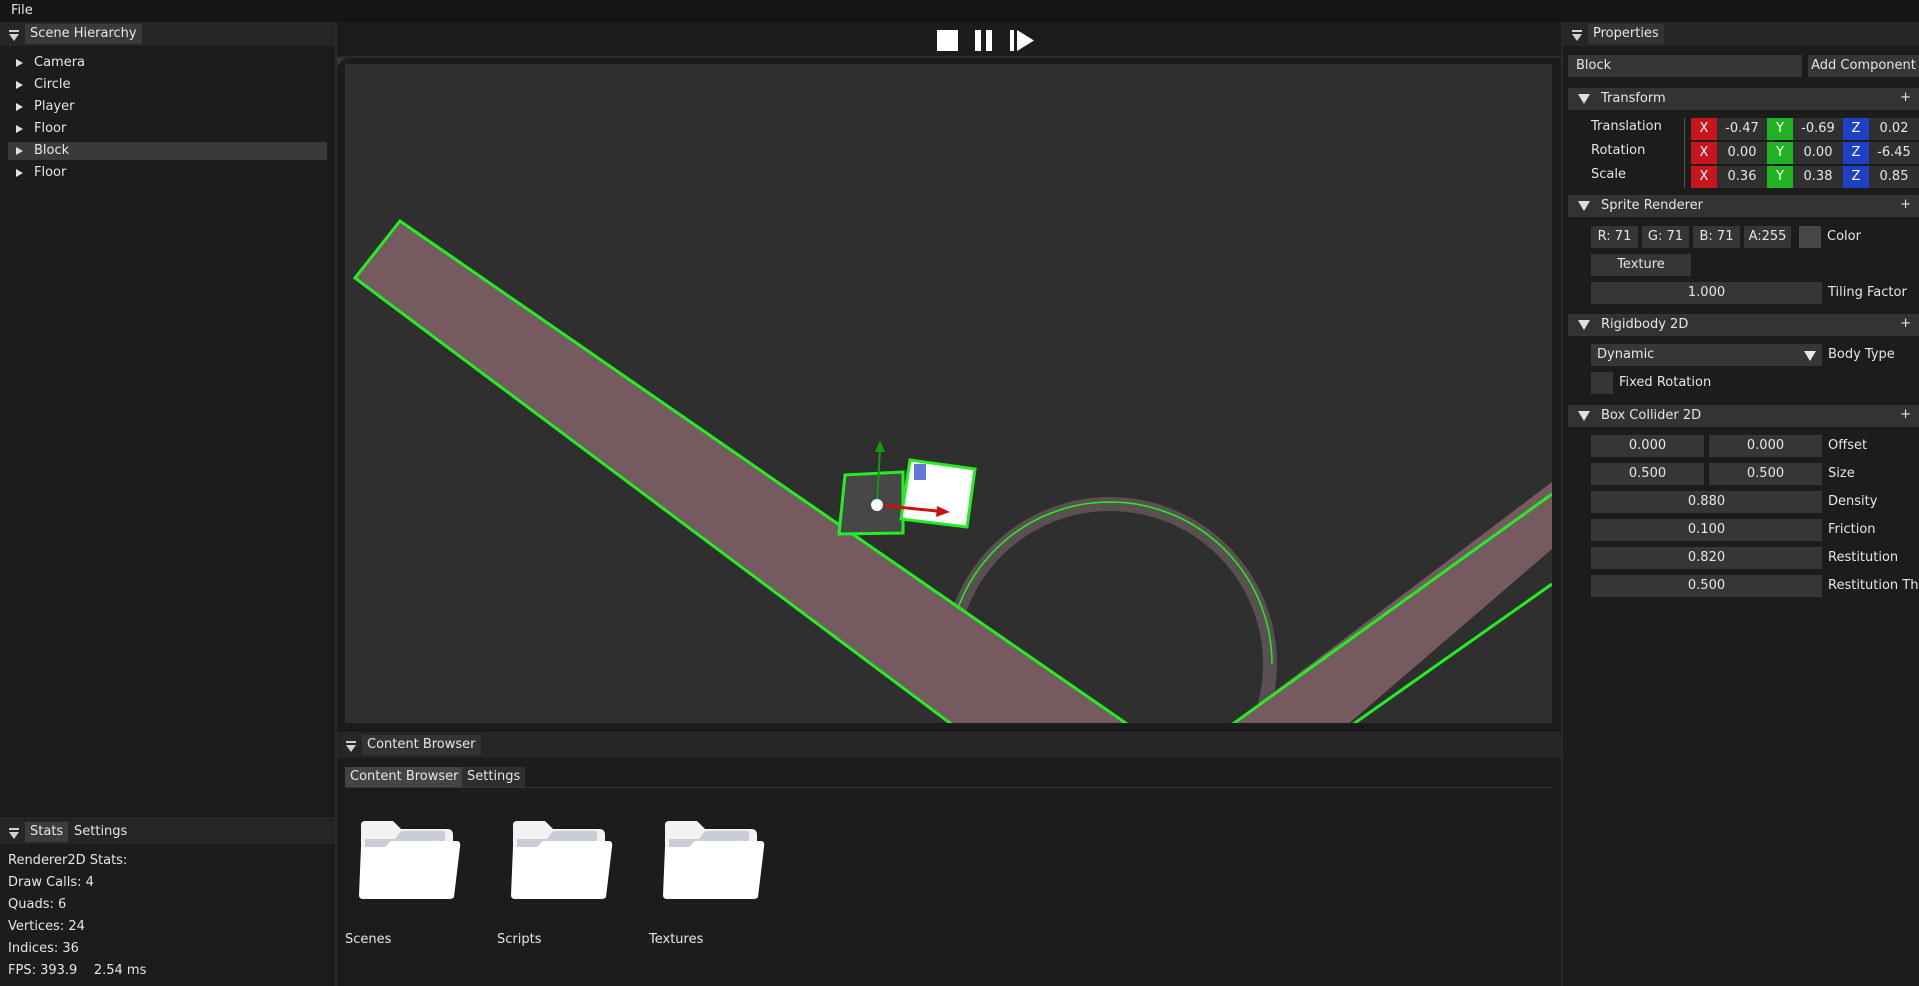 This screenshot has width=1919, height=986. I want to click on block-entity, so click(871, 503).